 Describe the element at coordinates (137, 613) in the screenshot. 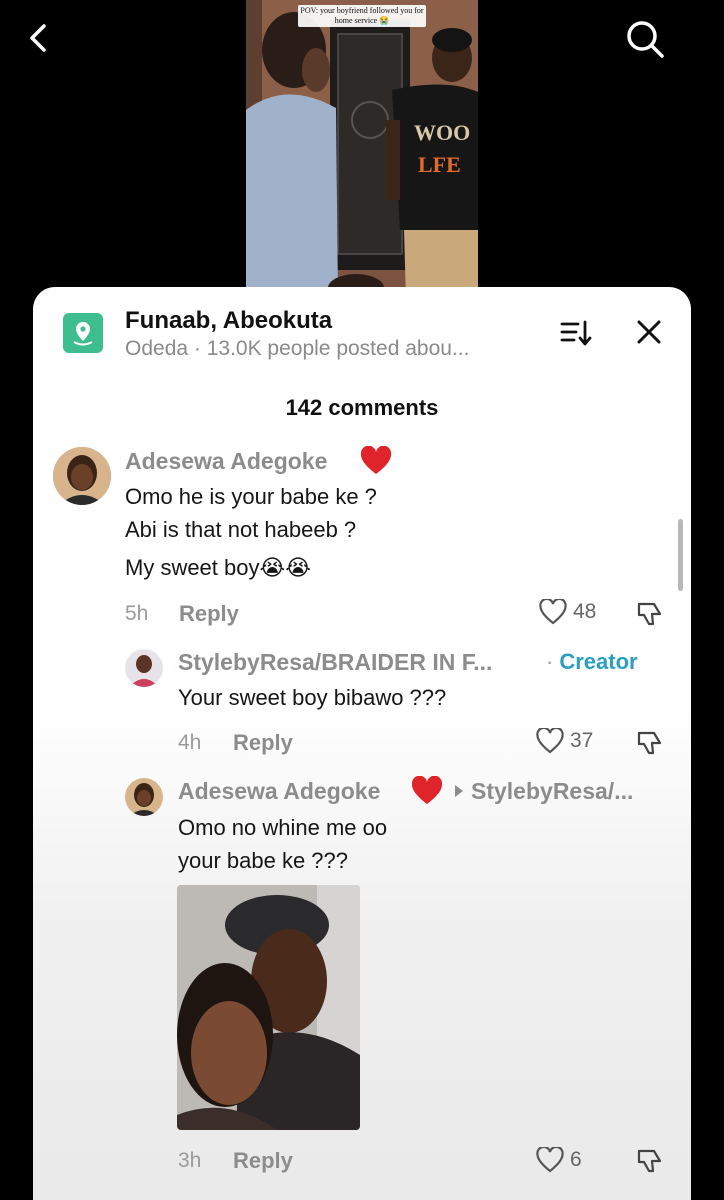

I see `comment-time: 5h` at that location.